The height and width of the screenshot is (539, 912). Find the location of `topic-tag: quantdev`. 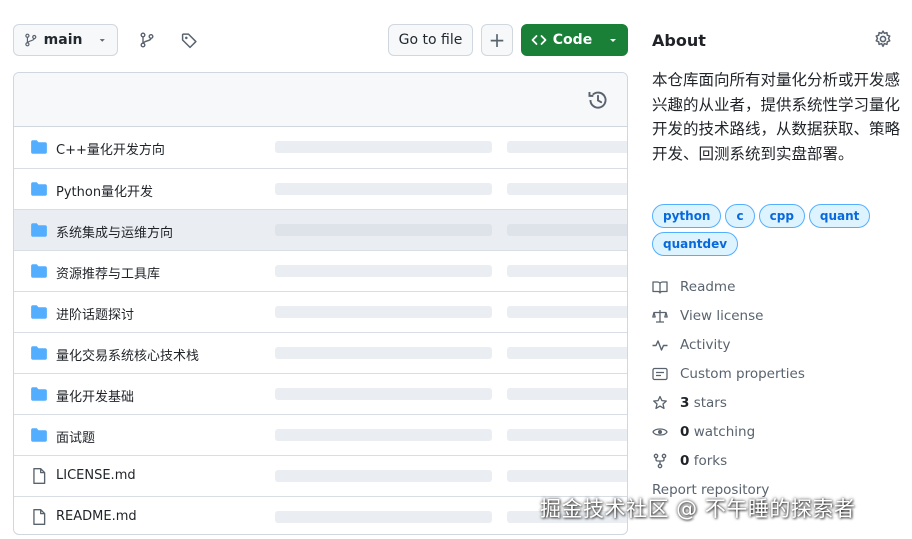

topic-tag: quantdev is located at coordinates (695, 244).